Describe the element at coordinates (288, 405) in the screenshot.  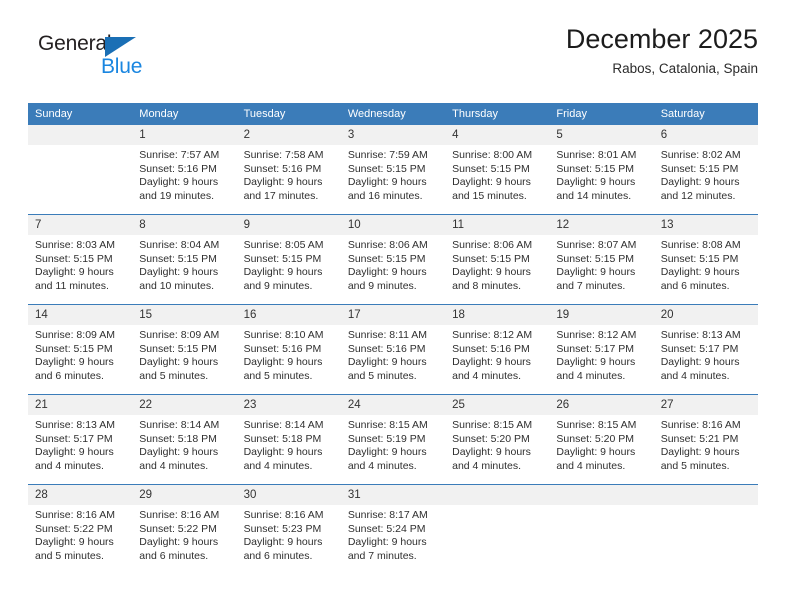
I see `day-number: 23` at that location.